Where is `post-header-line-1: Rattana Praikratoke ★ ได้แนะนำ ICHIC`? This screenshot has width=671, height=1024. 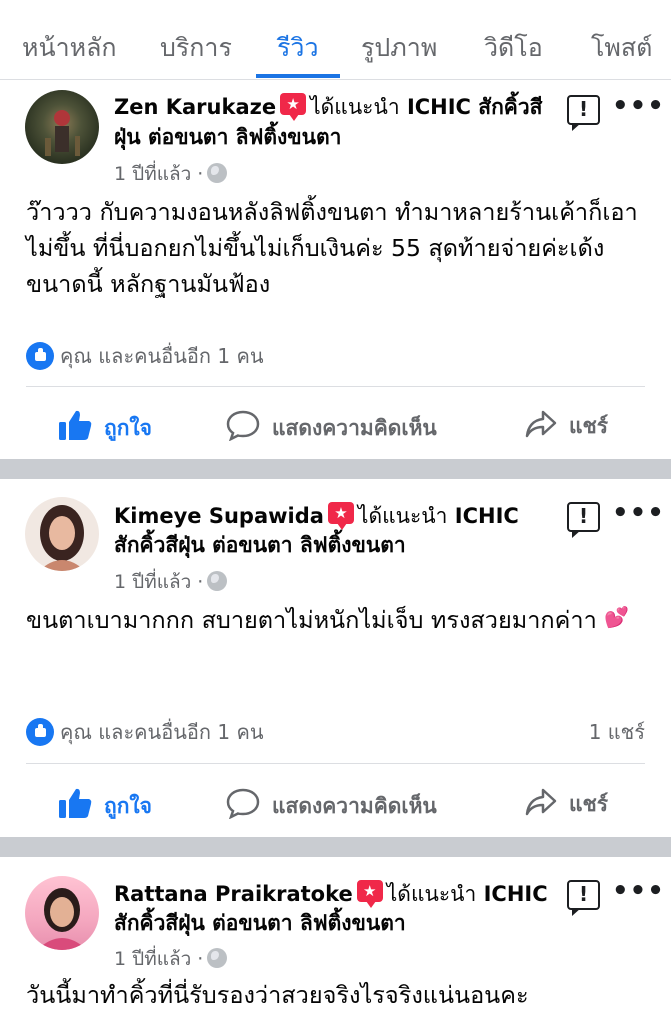
post-header-line-1: Rattana Praikratoke ★ ได้แนะนำ ICHIC is located at coordinates (331, 894).